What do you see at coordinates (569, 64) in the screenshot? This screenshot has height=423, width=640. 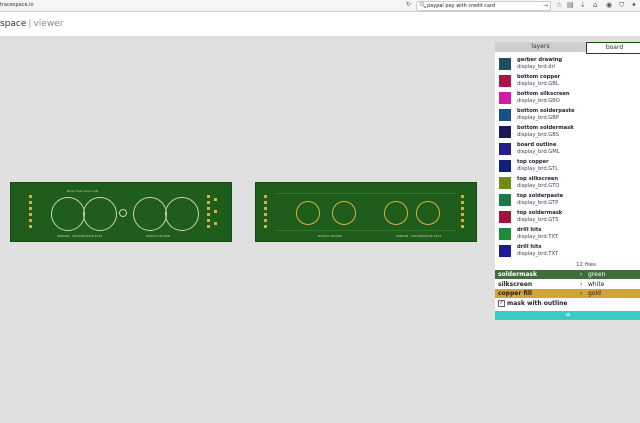 I see `layer-item: gerber drawing display_brd.drl` at bounding box center [569, 64].